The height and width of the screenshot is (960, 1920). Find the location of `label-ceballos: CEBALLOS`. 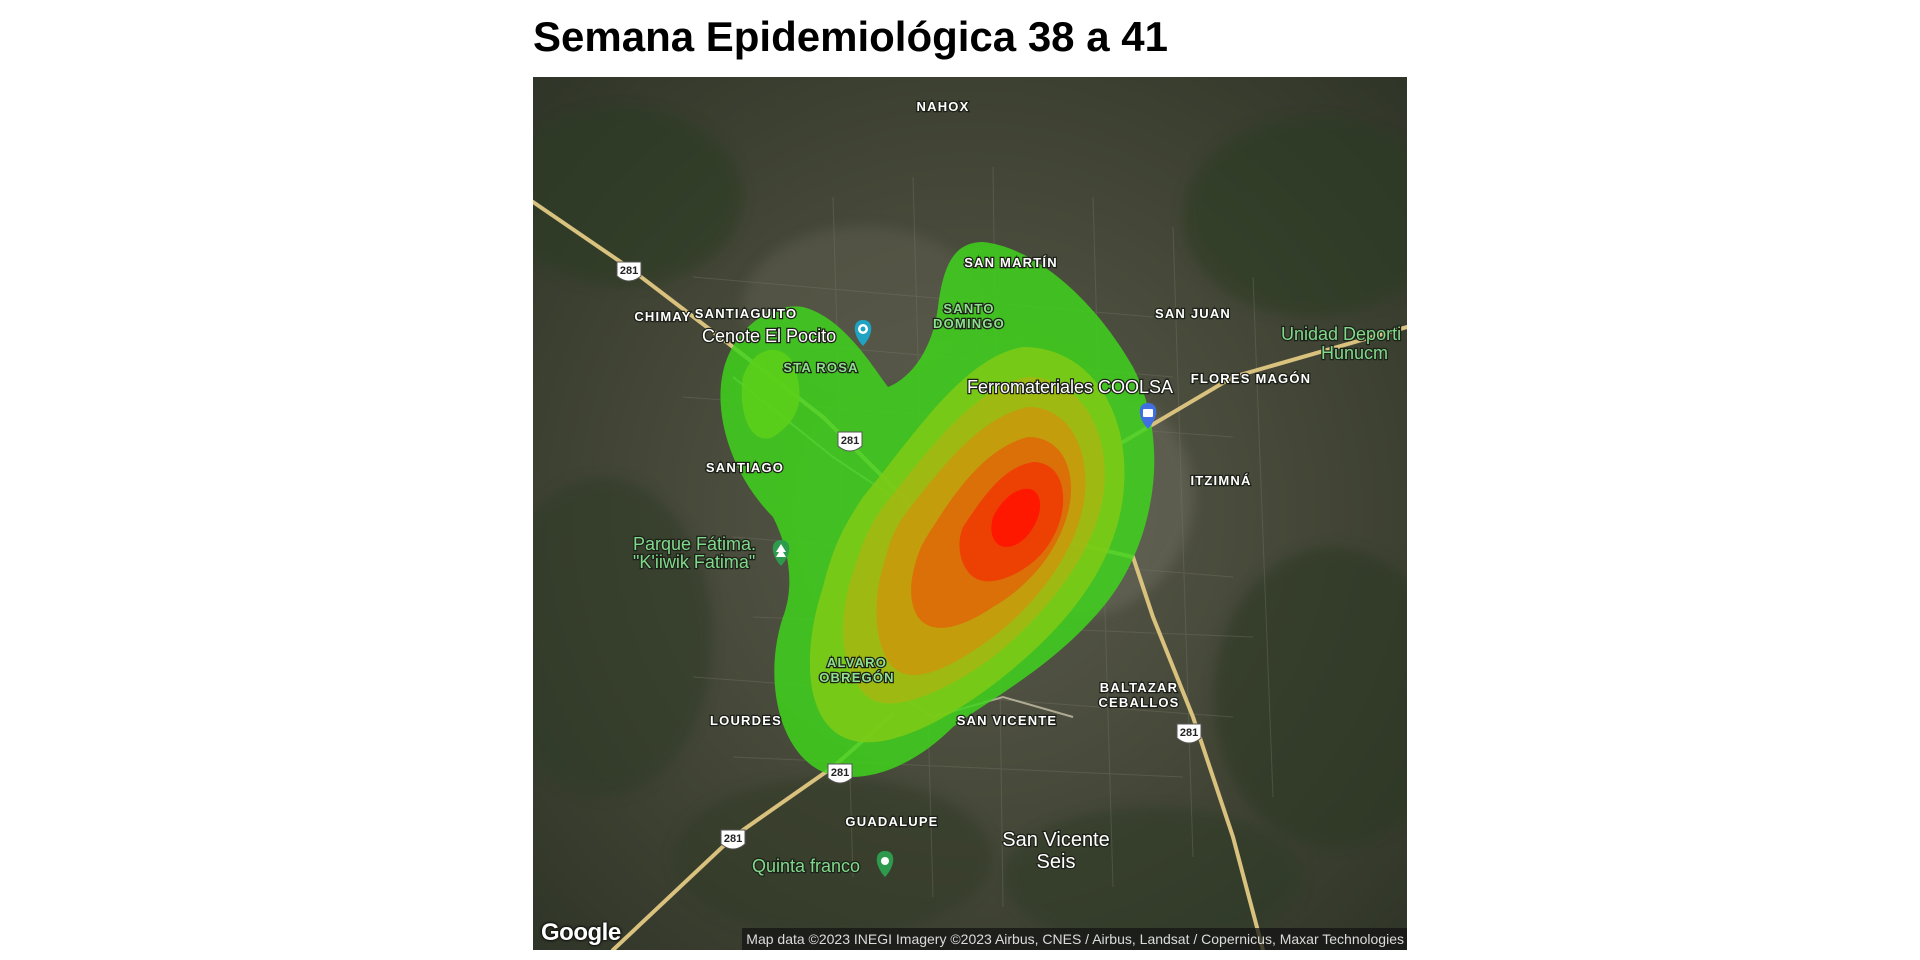

label-ceballos: CEBALLOS is located at coordinates (1138, 702).